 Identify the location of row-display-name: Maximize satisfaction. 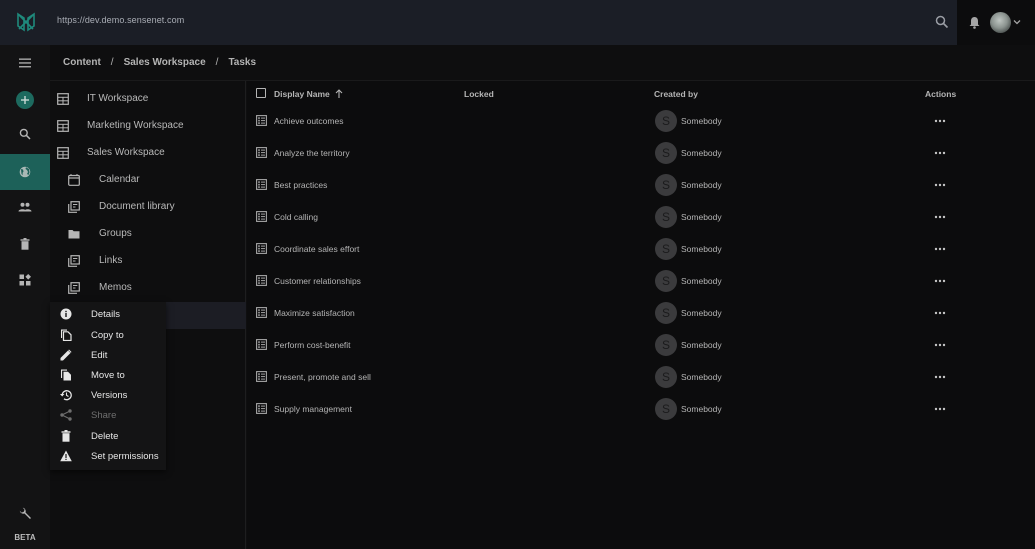
(314, 313).